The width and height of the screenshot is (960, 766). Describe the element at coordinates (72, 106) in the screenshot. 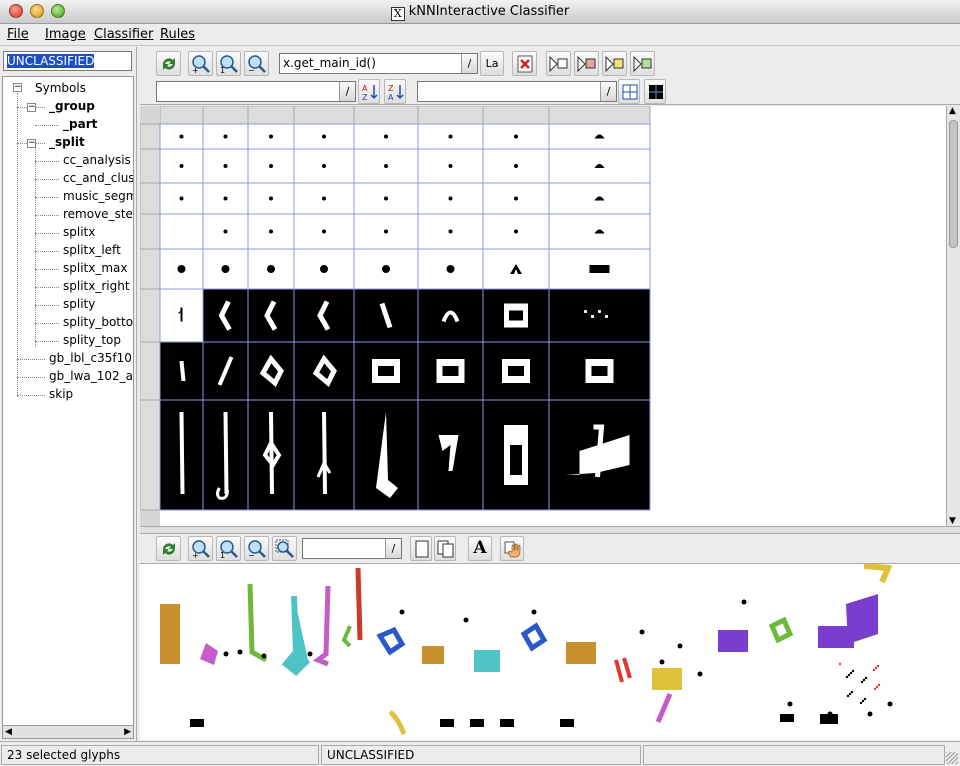

I see `tree-item--group: _group` at that location.